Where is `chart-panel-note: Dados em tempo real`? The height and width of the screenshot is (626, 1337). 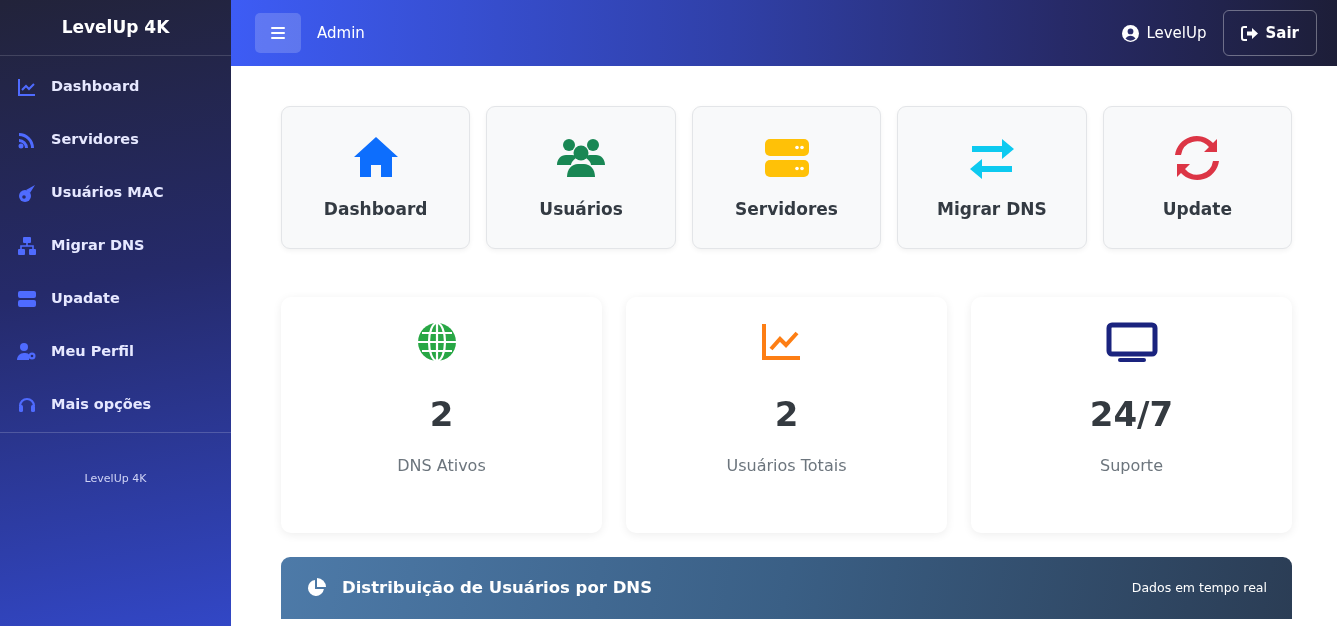
chart-panel-note: Dados em tempo real is located at coordinates (1199, 587).